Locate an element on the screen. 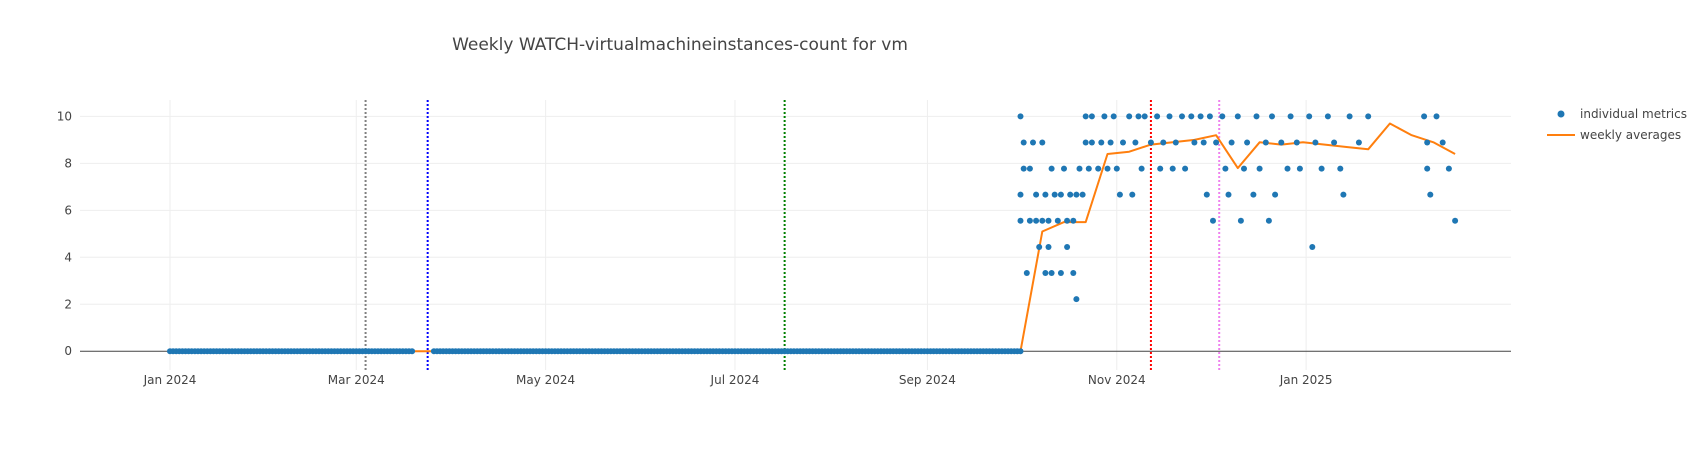 The height and width of the screenshot is (450, 1704). y-tick-label: 8 is located at coordinates (68, 163).